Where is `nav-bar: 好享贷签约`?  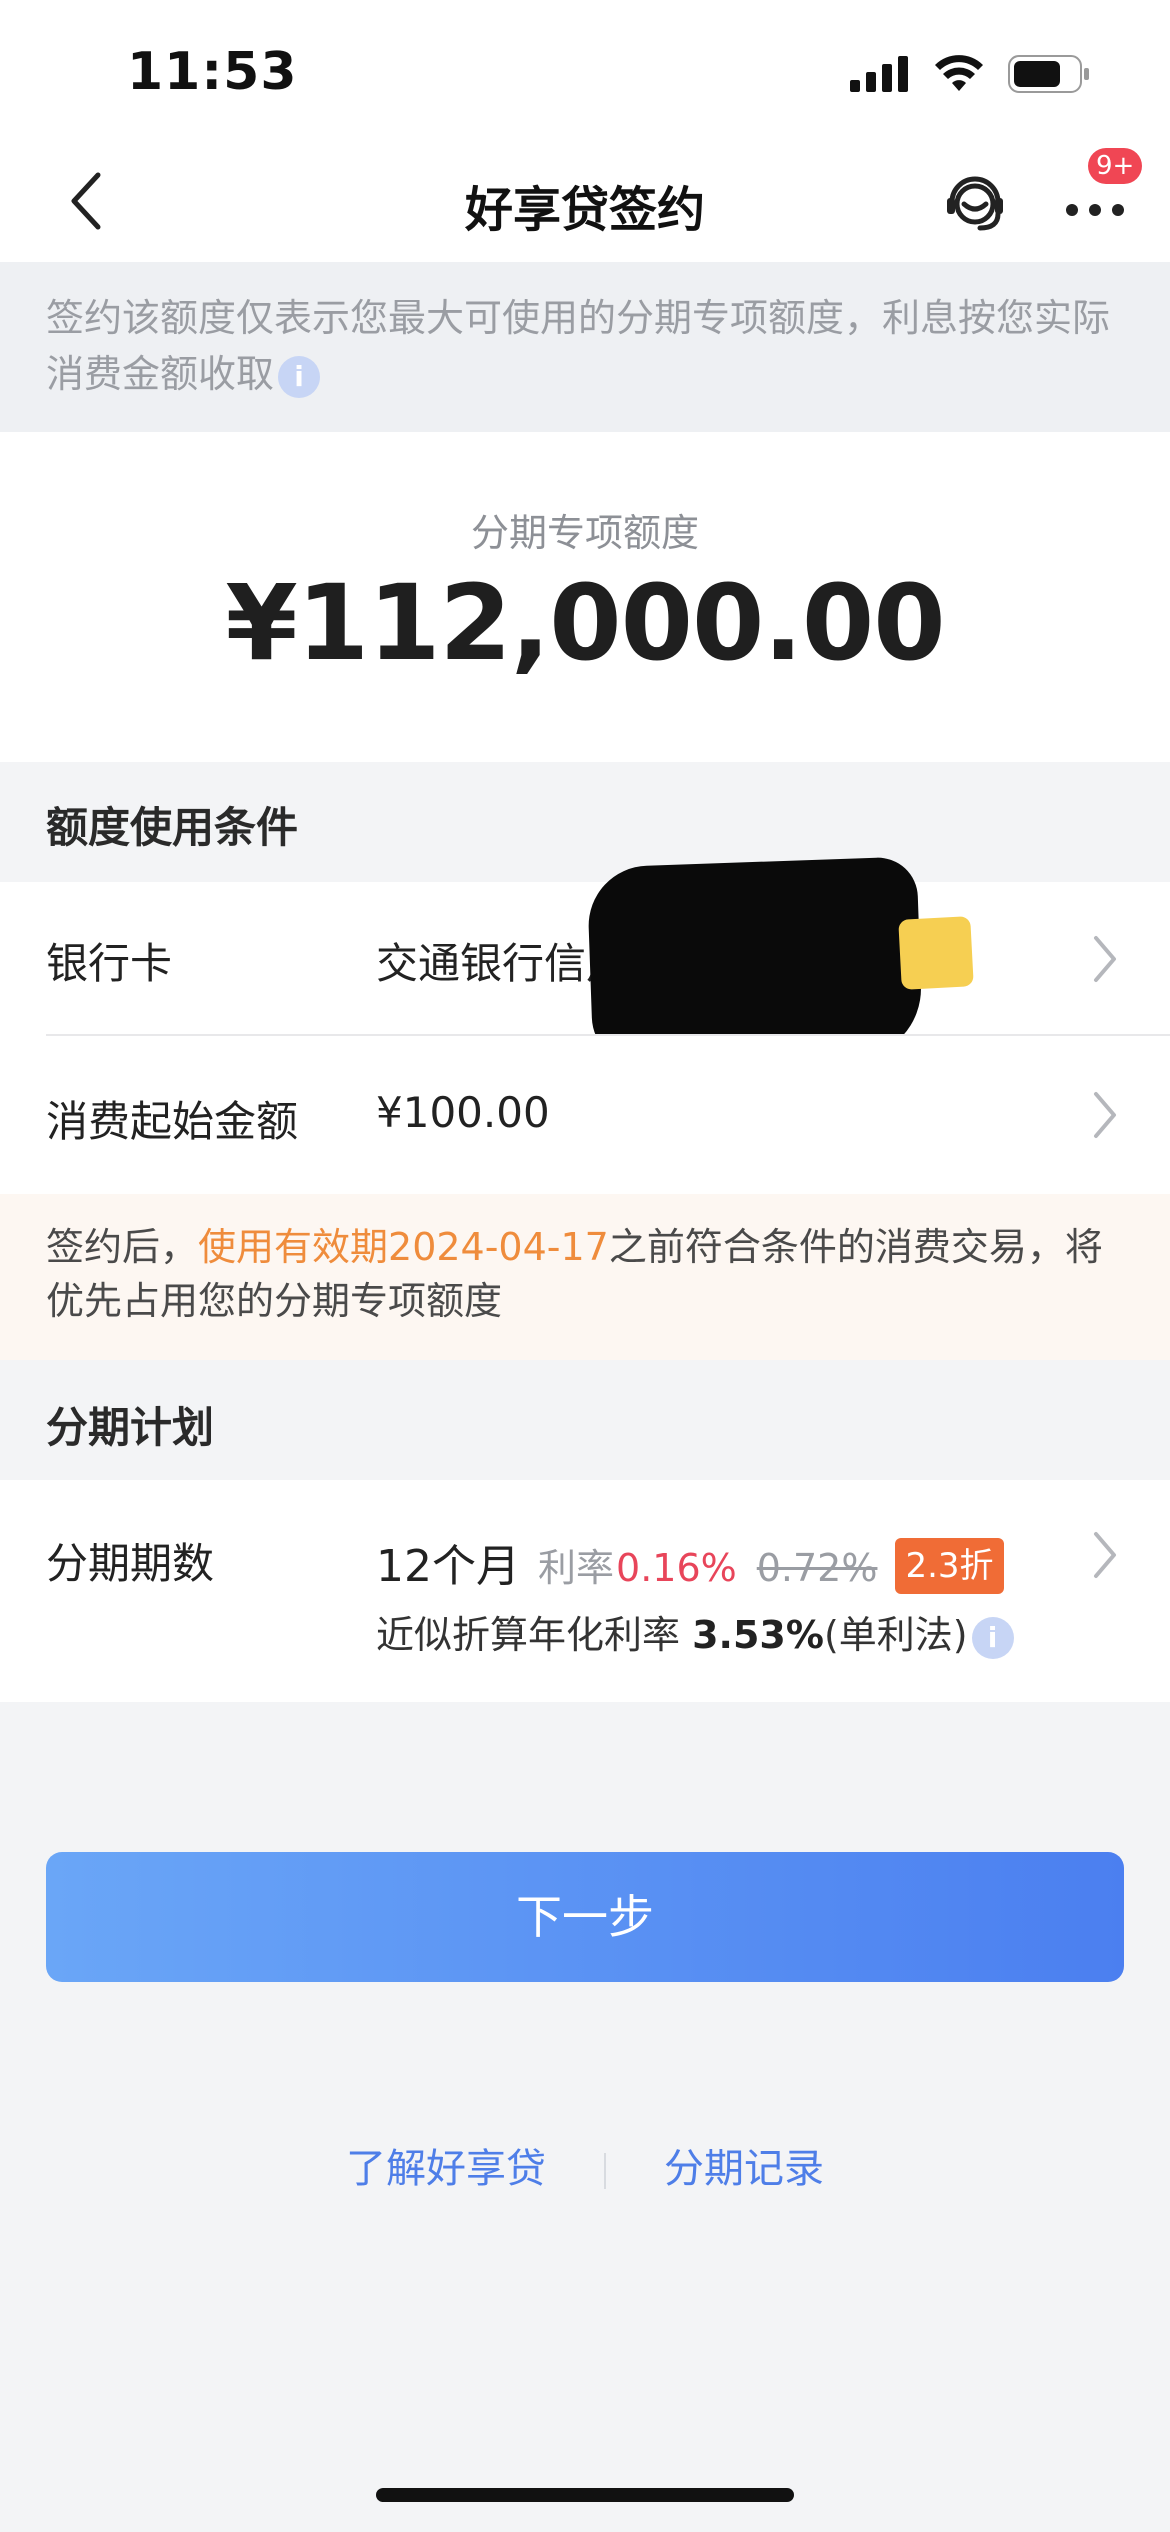 nav-bar: 好享贷签约 is located at coordinates (585, 201).